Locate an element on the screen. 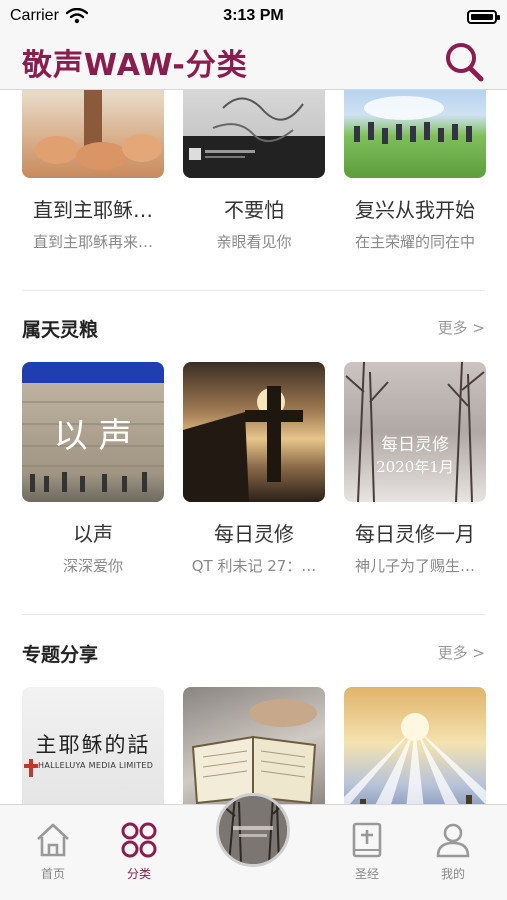 The height and width of the screenshot is (900, 507). card-title: 以声 is located at coordinates (93, 534).